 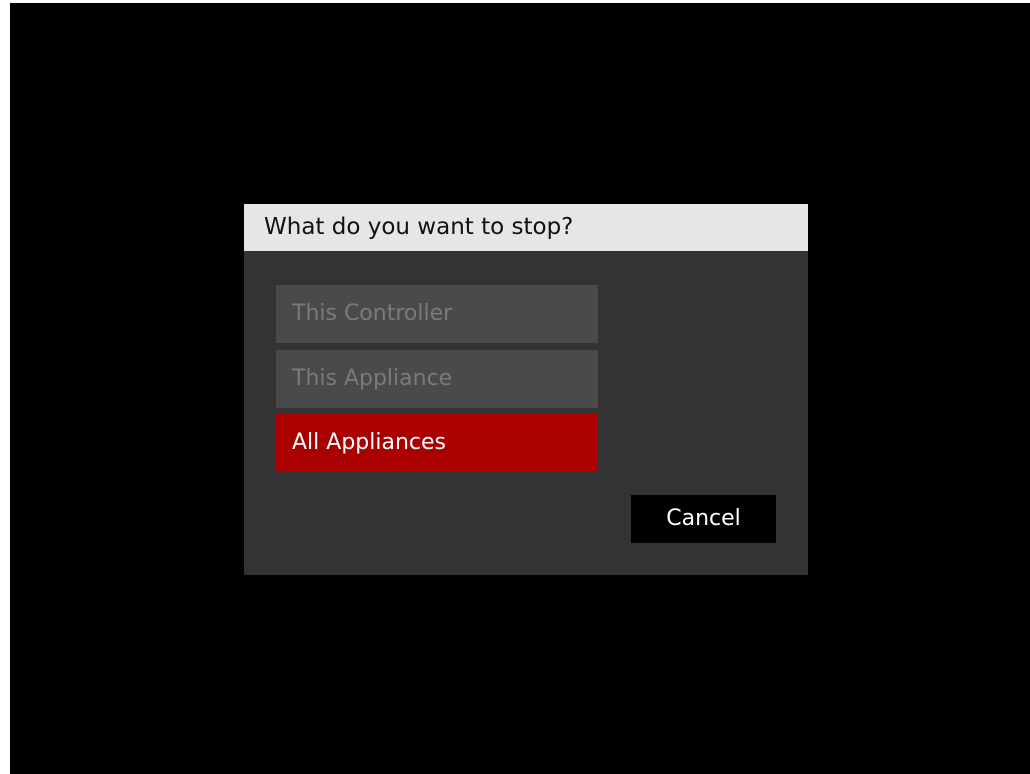 What do you see at coordinates (437, 314) in the screenshot?
I see `option-this-controller: This Controller` at bounding box center [437, 314].